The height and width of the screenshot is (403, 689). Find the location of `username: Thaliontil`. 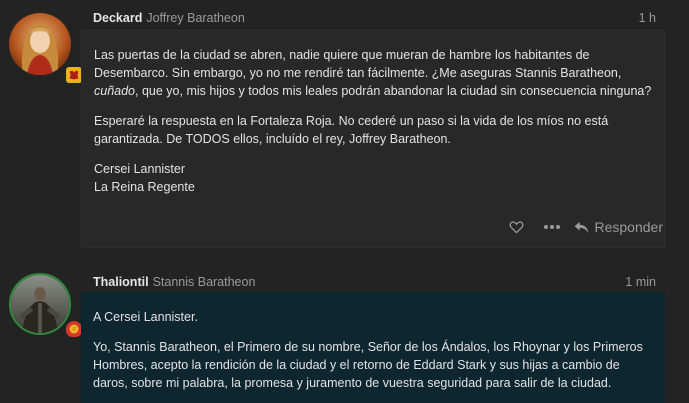

username: Thaliontil is located at coordinates (121, 282).